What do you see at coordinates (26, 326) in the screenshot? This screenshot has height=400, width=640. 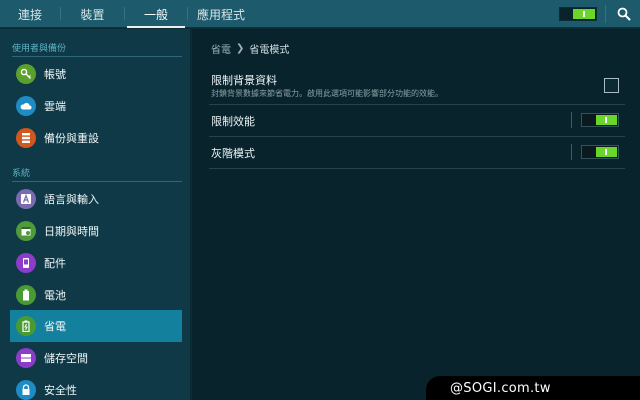 I see `power-saving-icon` at bounding box center [26, 326].